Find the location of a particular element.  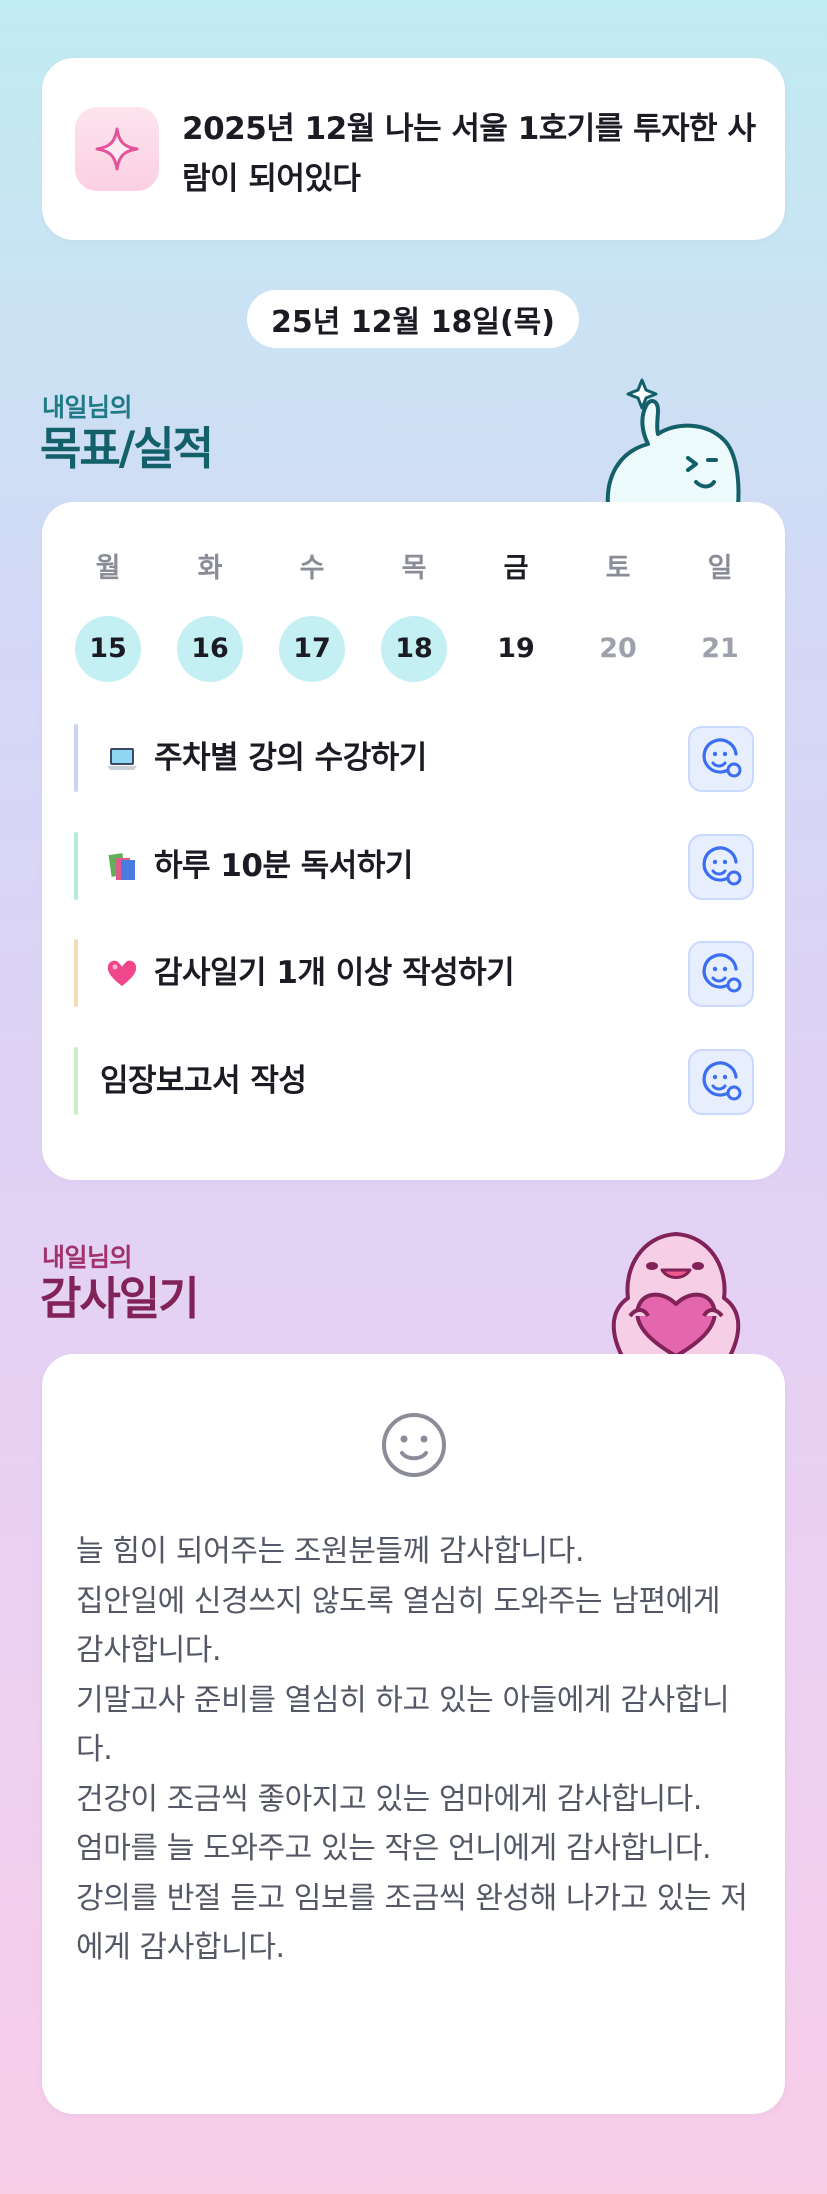

goal-card: 2025년 12월 나는 서울 1호기를 투자한 사람이 되어있다 is located at coordinates (413, 149).